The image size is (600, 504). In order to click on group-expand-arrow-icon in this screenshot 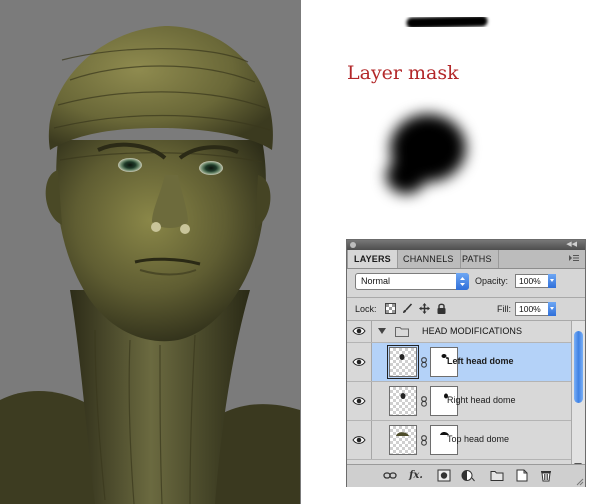, I will do `click(382, 331)`.